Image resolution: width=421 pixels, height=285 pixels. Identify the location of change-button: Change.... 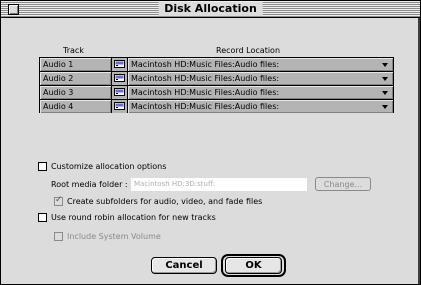
(343, 184).